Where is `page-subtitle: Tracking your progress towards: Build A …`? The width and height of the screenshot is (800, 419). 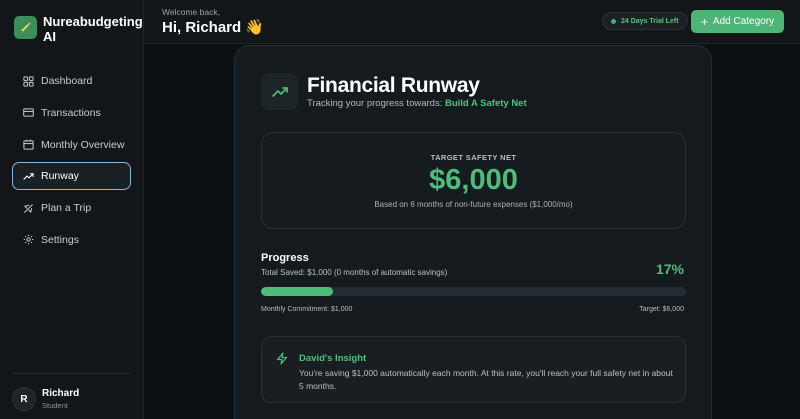
page-subtitle: Tracking your progress towards: Build A … is located at coordinates (417, 103).